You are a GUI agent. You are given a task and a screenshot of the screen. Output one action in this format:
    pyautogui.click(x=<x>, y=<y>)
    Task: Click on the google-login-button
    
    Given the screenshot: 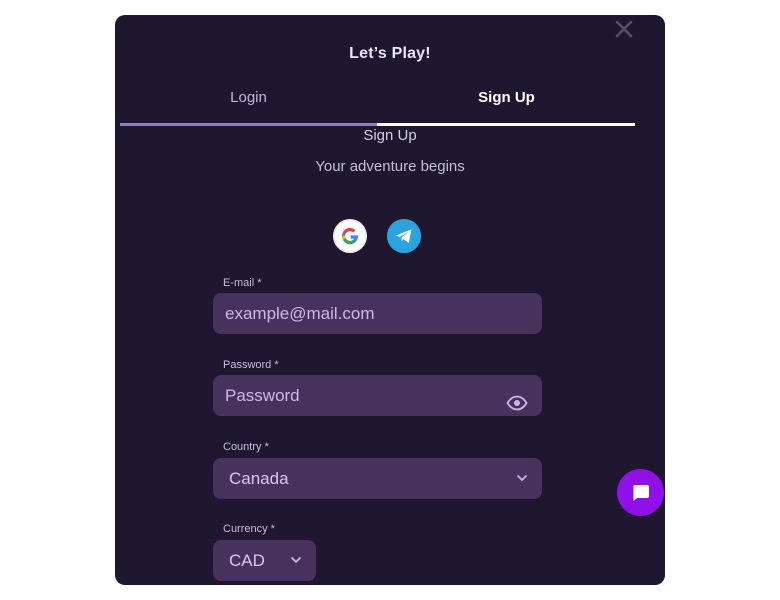 What is the action you would take?
    pyautogui.click(x=350, y=236)
    